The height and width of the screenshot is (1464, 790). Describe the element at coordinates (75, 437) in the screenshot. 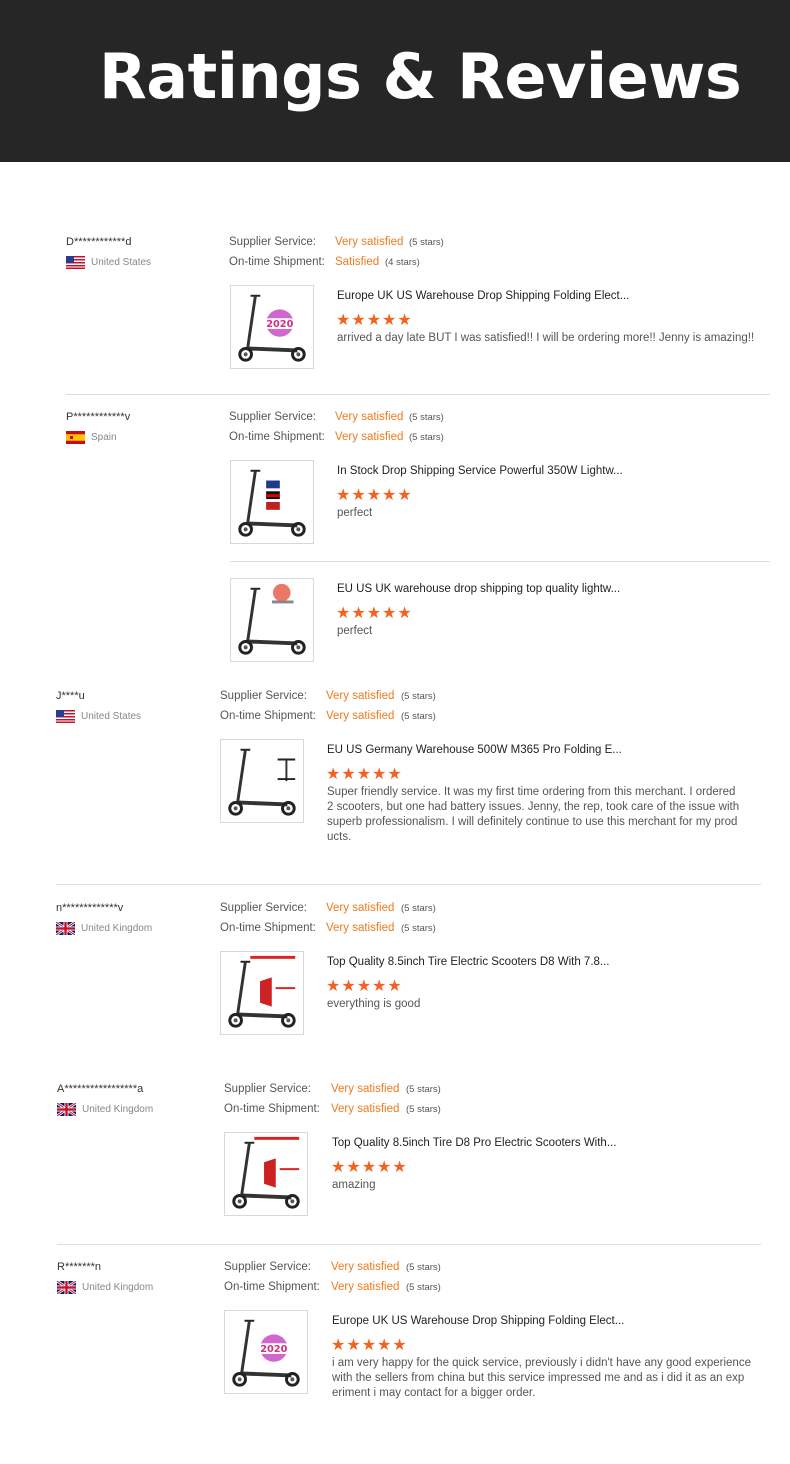

I see `spain-flag-icon` at that location.